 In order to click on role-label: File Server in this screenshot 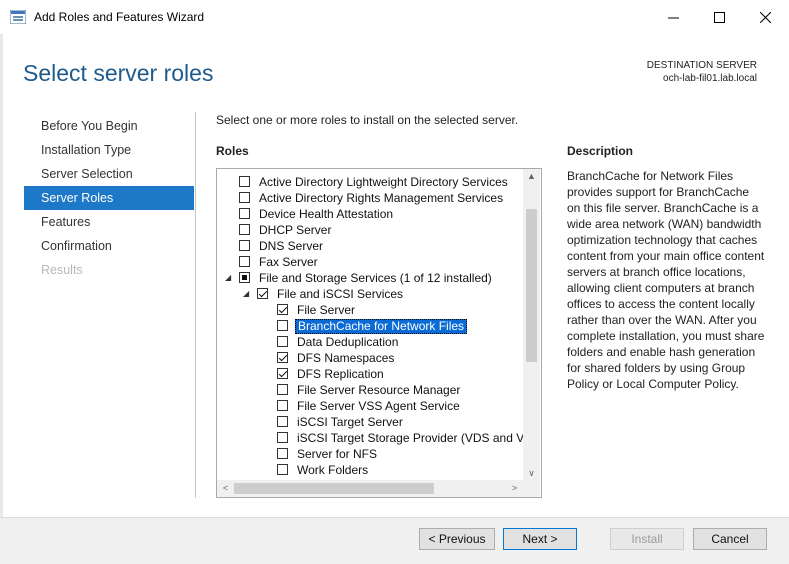, I will do `click(326, 310)`.